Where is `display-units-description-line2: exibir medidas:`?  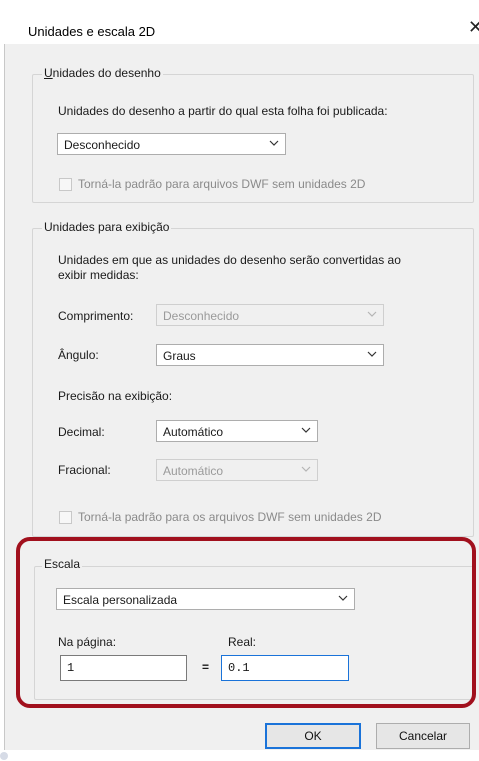 display-units-description-line2: exibir medidas: is located at coordinates (98, 275).